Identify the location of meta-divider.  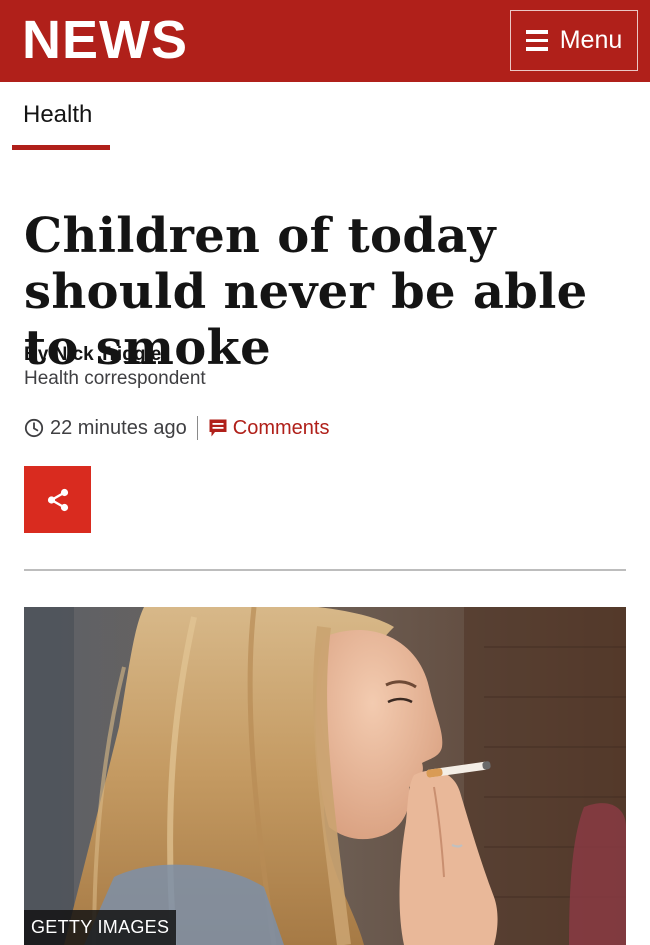
(197, 428).